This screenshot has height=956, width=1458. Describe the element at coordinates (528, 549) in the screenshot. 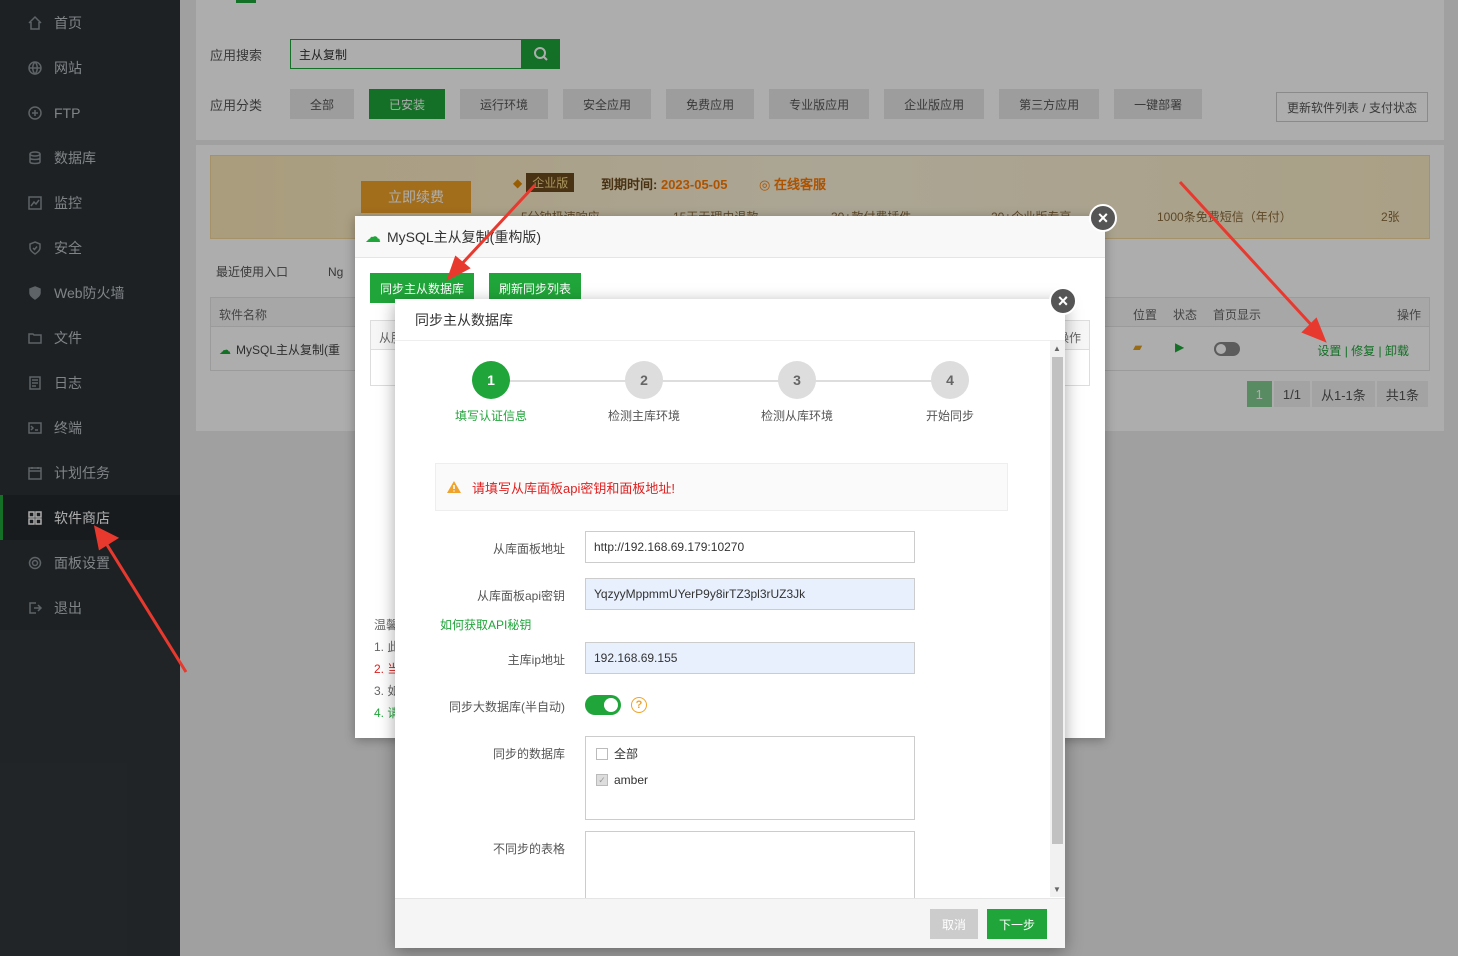

I see `slave-url-label: 从库面板地址` at that location.